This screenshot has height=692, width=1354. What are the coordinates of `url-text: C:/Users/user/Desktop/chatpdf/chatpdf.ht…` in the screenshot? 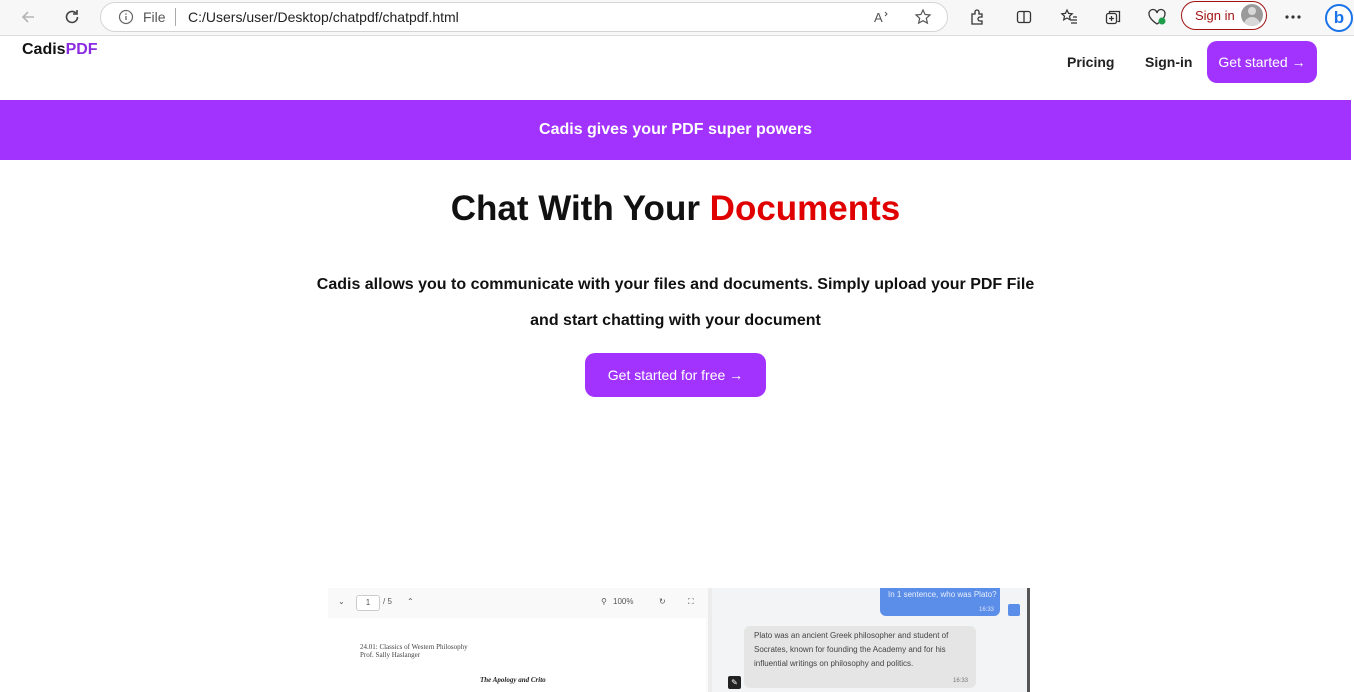 It's located at (323, 17).